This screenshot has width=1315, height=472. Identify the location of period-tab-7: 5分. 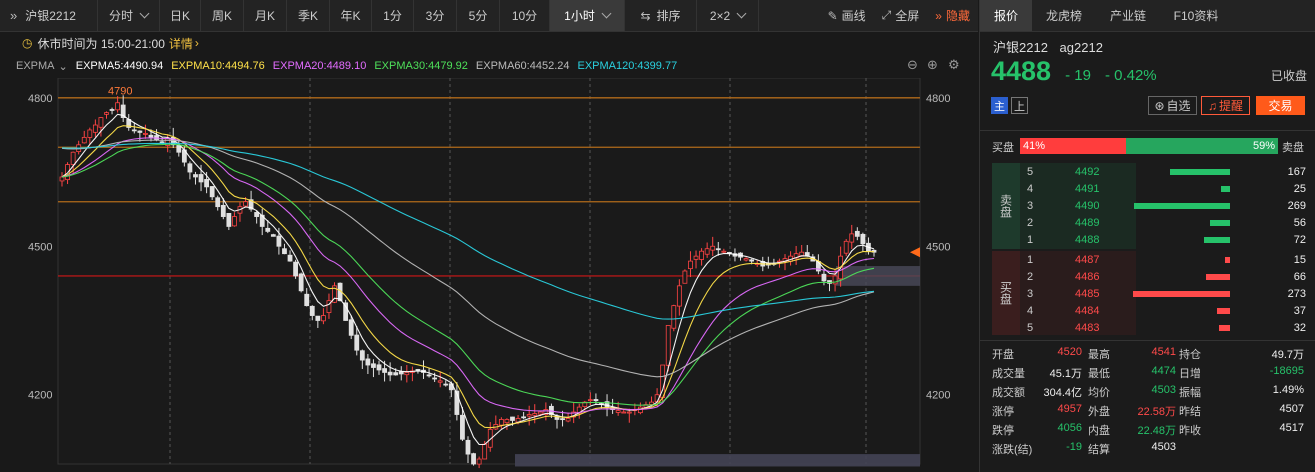
(478, 15).